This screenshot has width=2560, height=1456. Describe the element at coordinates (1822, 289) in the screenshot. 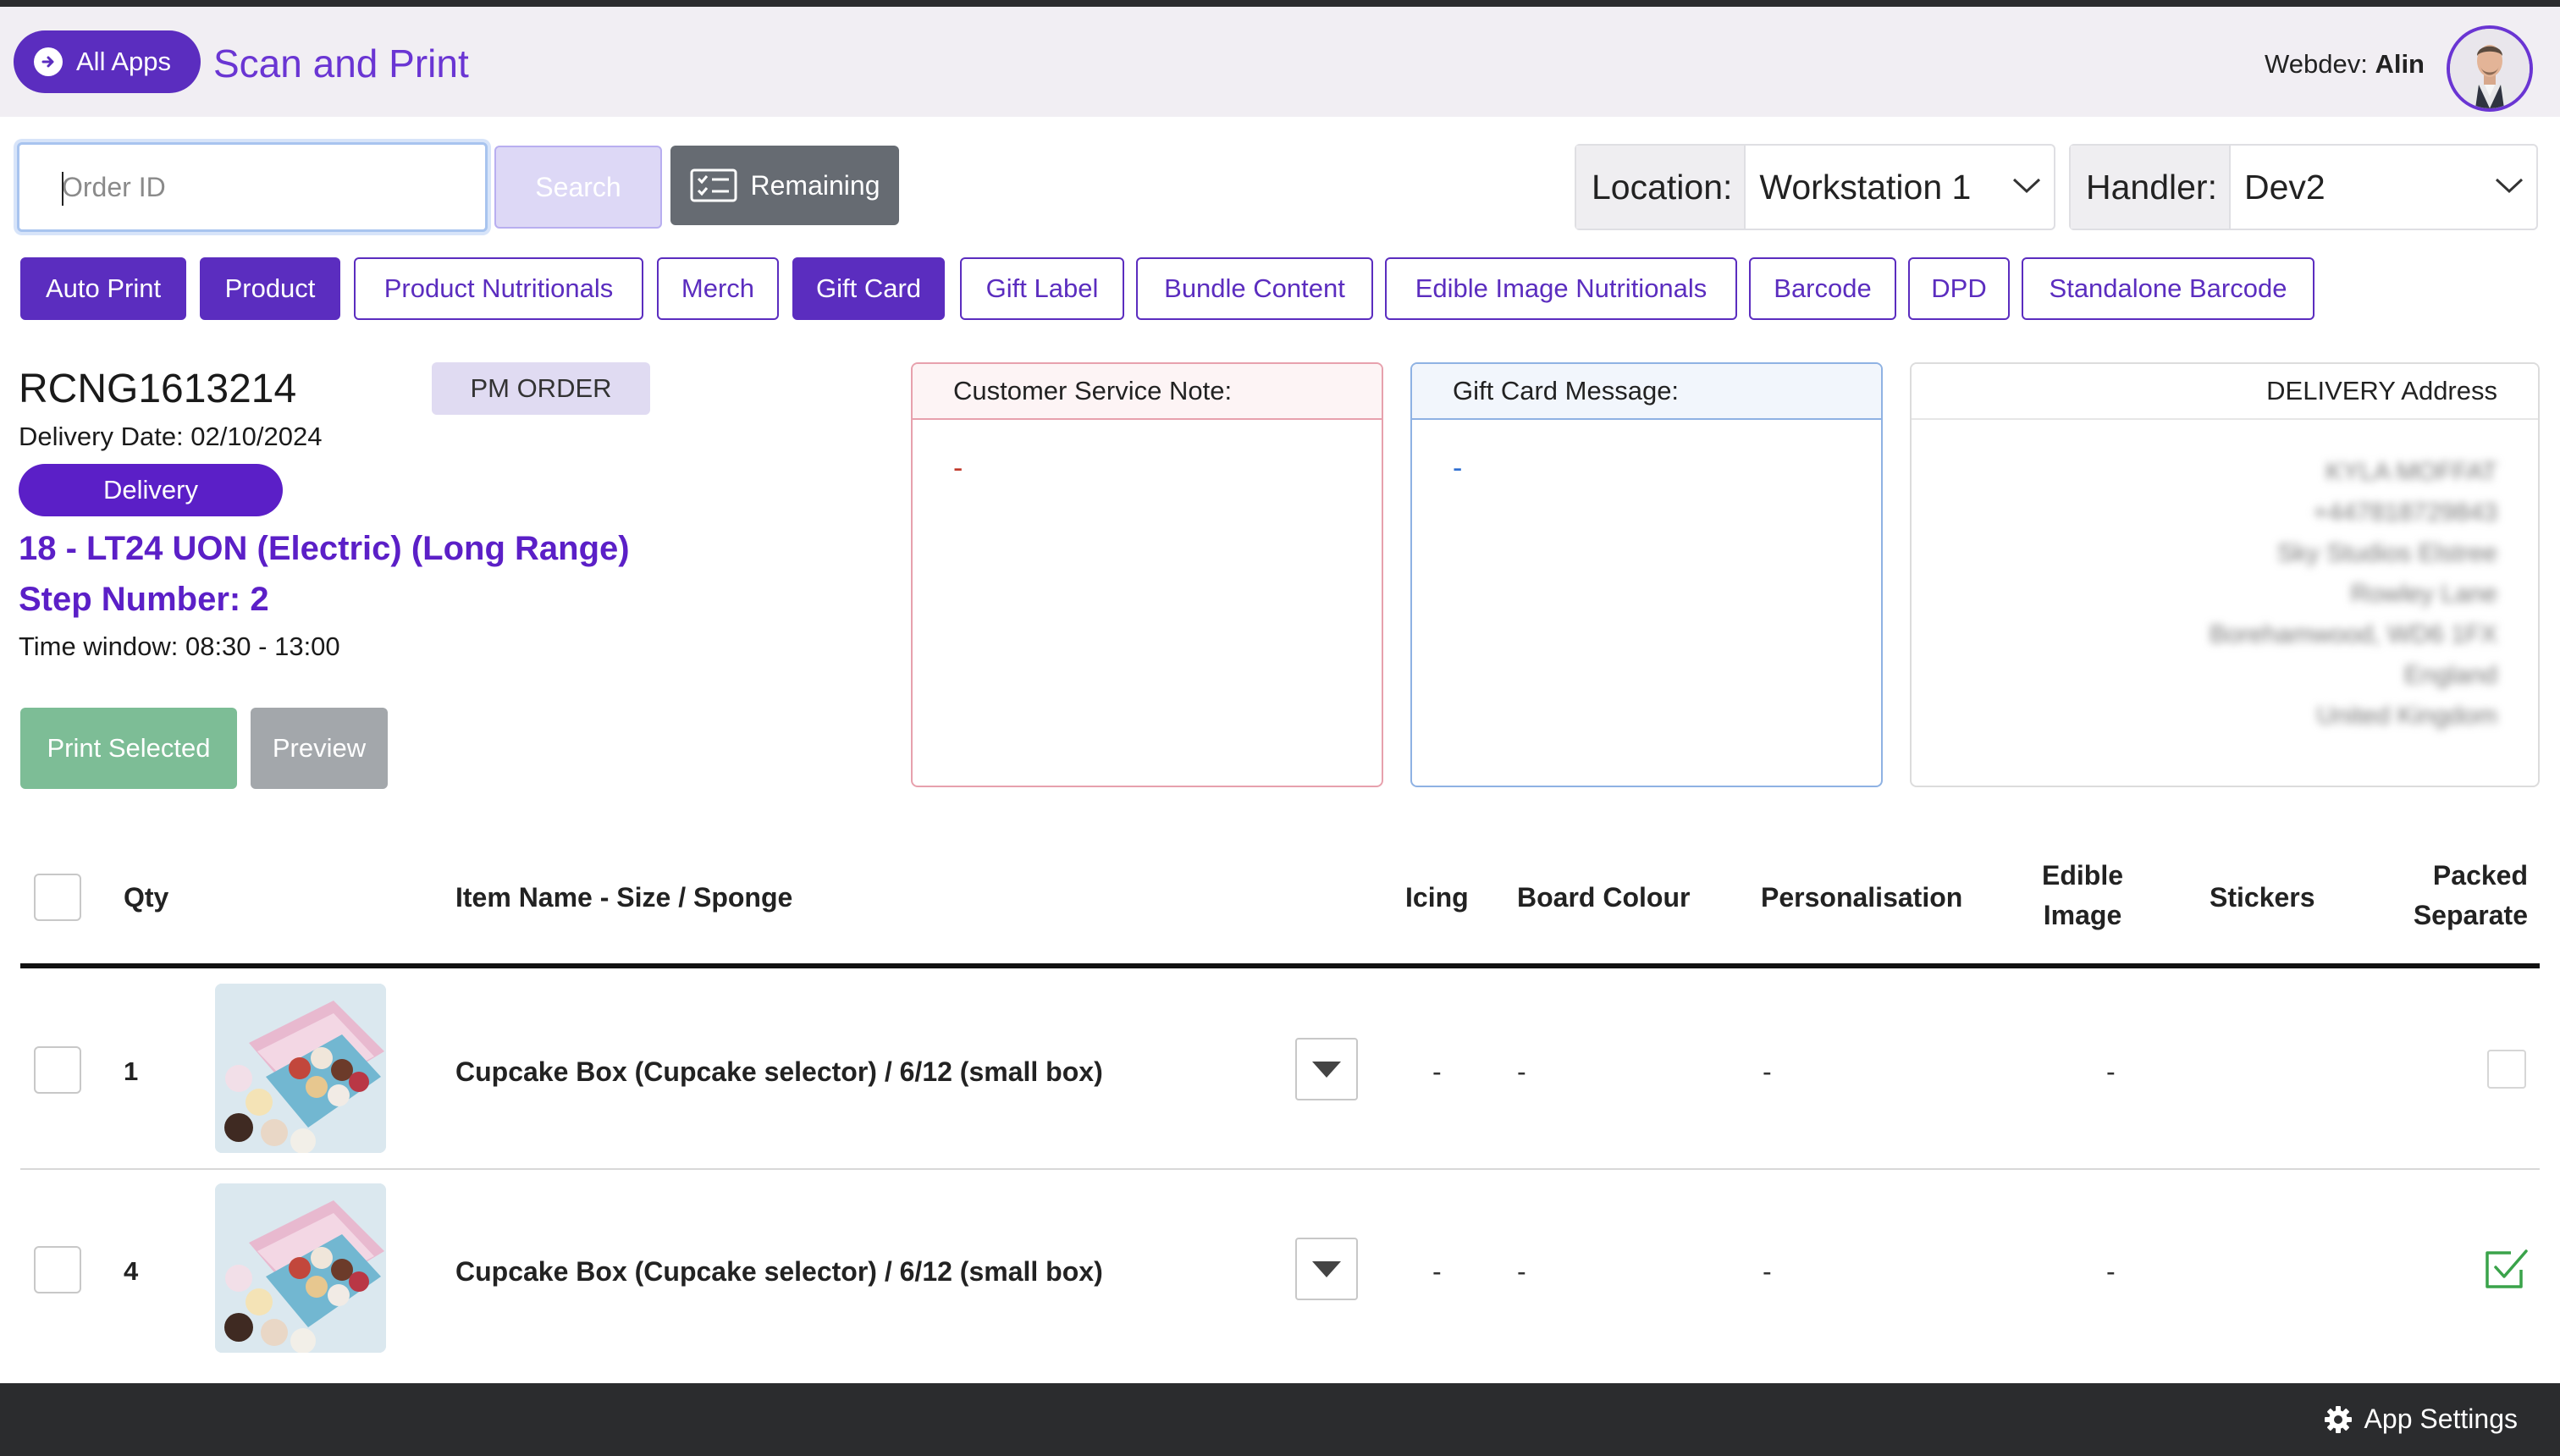

I see `toggle-barcode: Barcode` at that location.